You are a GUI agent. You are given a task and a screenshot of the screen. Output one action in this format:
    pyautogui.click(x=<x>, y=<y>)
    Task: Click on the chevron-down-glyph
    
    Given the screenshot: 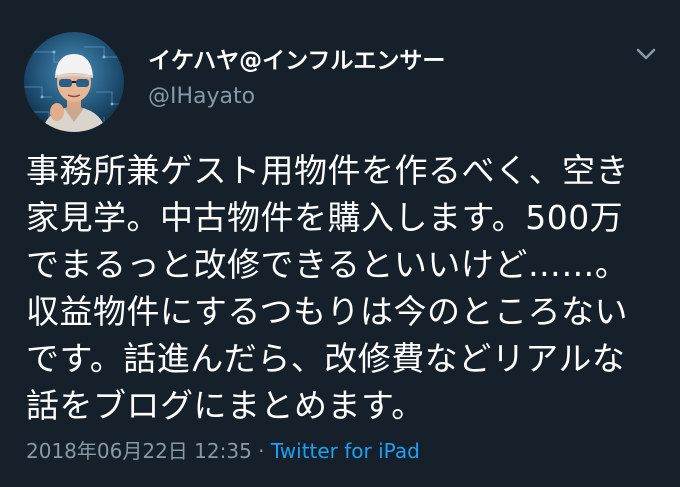 What is the action you would take?
    pyautogui.click(x=646, y=54)
    